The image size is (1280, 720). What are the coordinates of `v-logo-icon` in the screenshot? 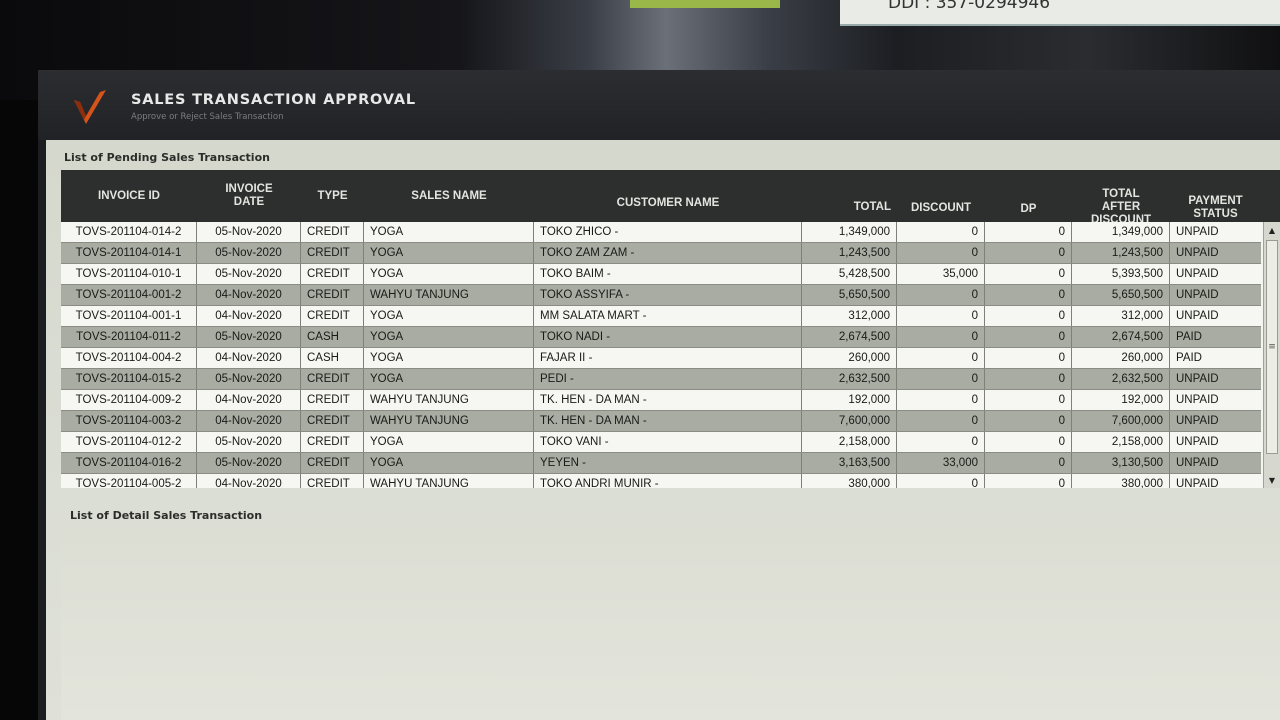 It's located at (90, 107).